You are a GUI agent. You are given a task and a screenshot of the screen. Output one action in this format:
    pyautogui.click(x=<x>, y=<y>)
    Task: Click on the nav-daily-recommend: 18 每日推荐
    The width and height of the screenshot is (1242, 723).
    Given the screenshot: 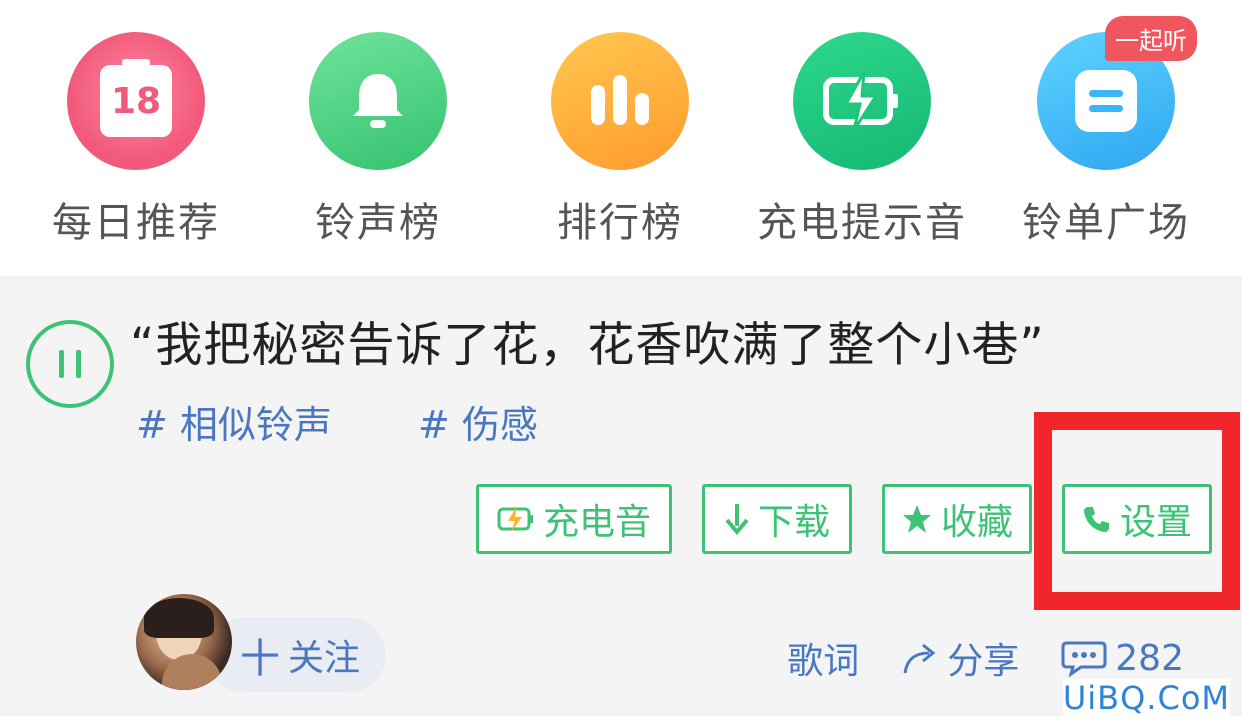 What is the action you would take?
    pyautogui.click(x=136, y=140)
    